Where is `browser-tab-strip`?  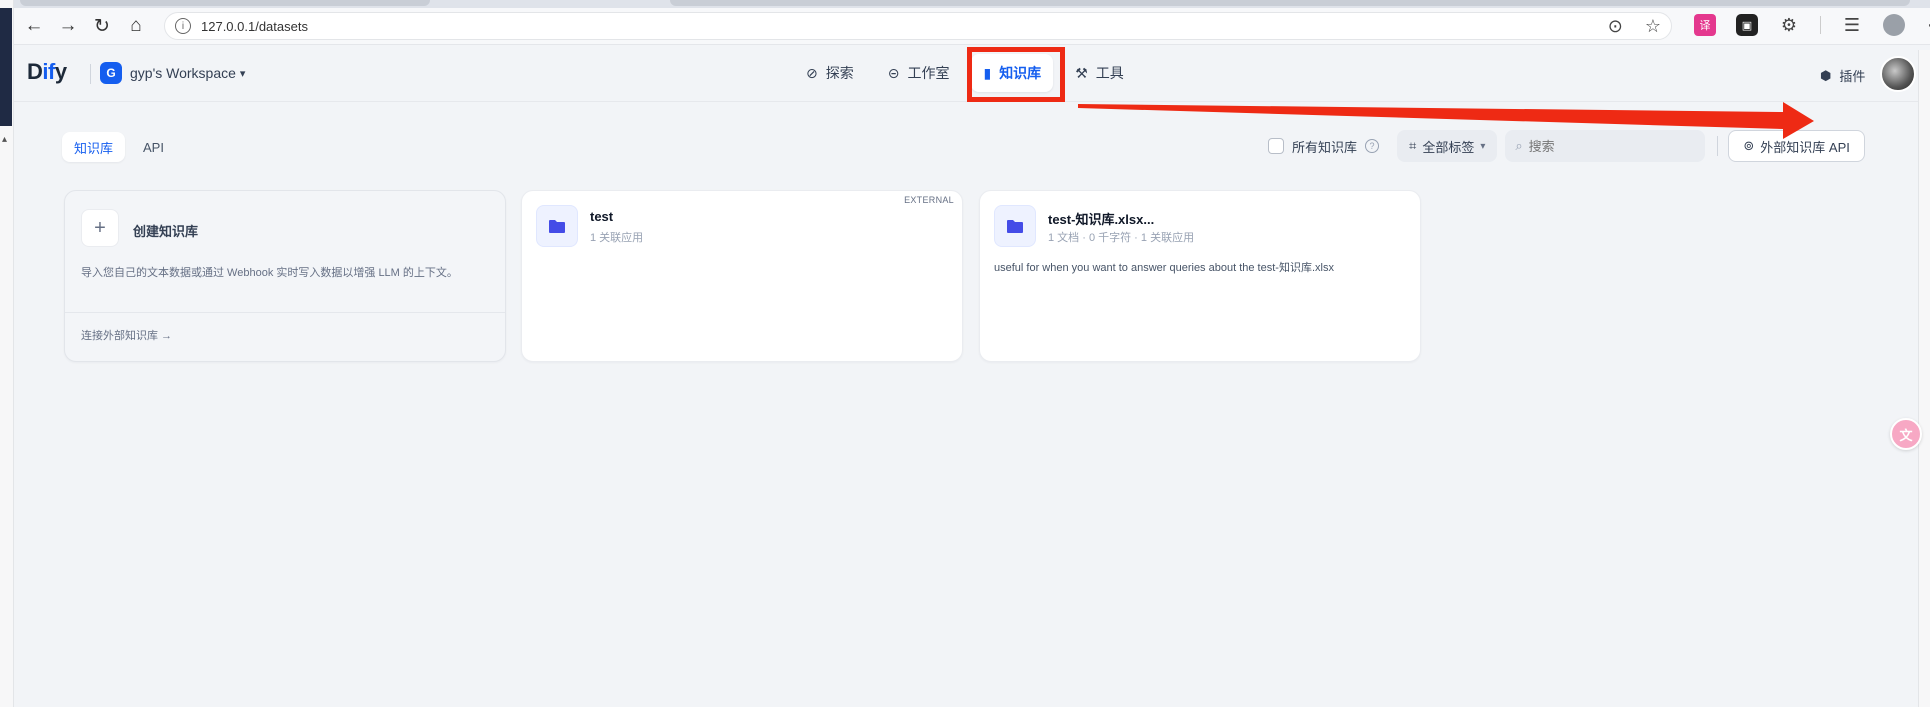
browser-tab-strip is located at coordinates (965, 4).